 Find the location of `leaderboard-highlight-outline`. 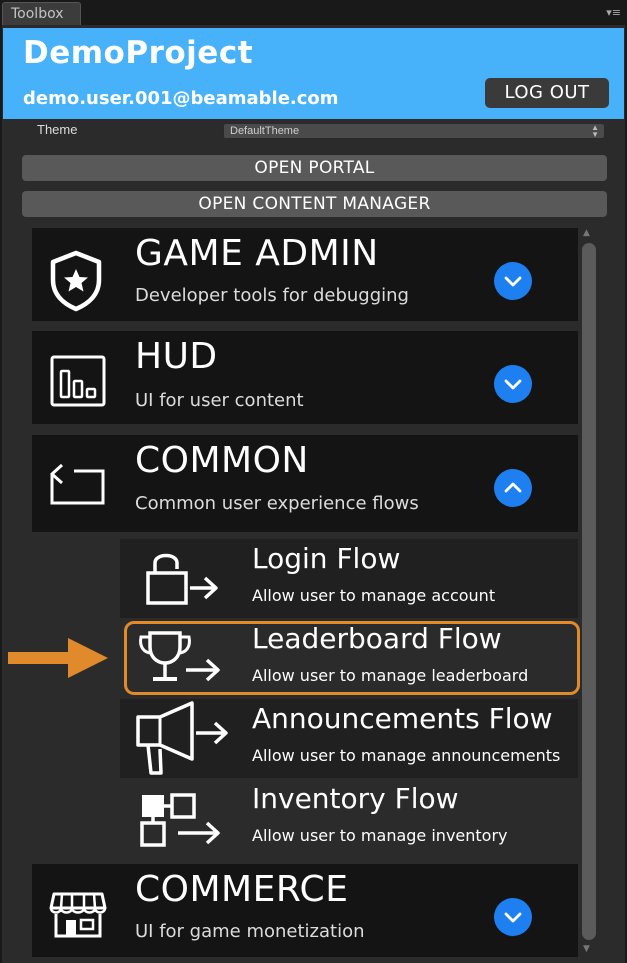

leaderboard-highlight-outline is located at coordinates (352, 658).